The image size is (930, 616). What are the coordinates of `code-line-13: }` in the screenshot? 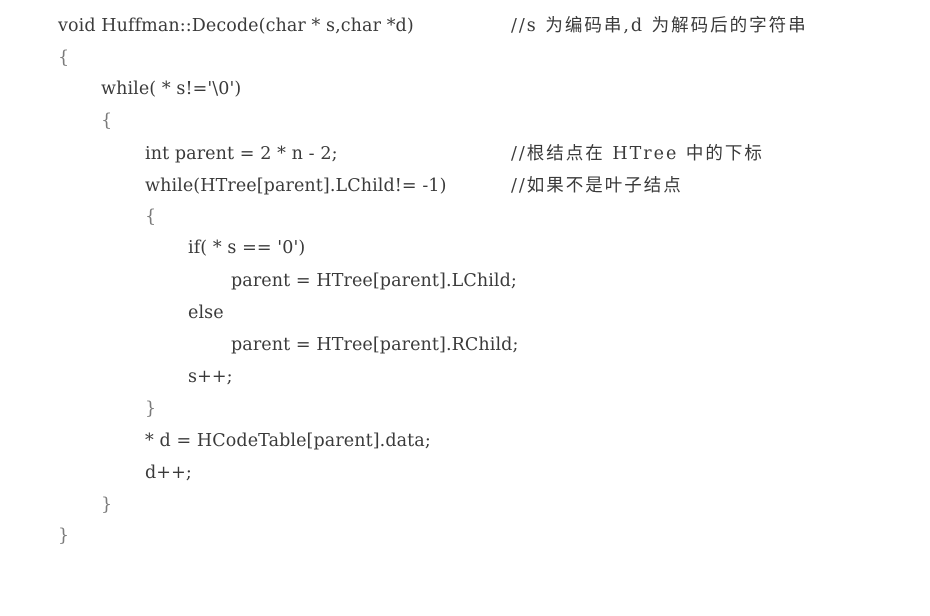 It's located at (78, 409).